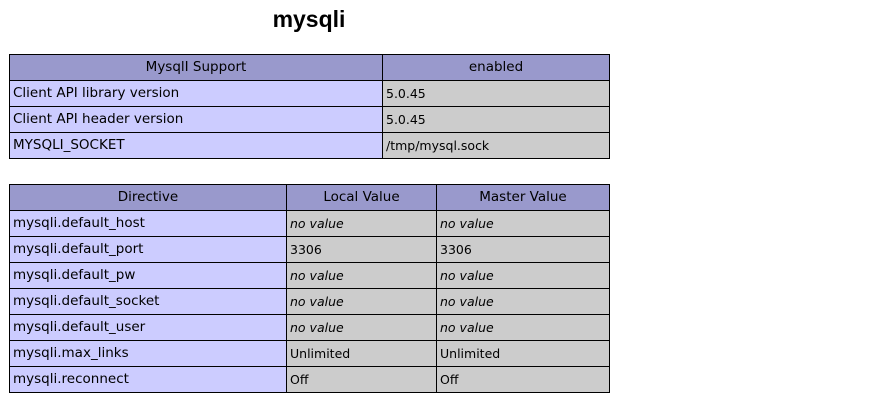 The height and width of the screenshot is (410, 875). What do you see at coordinates (523, 249) in the screenshot?
I see `master-value: 3306` at bounding box center [523, 249].